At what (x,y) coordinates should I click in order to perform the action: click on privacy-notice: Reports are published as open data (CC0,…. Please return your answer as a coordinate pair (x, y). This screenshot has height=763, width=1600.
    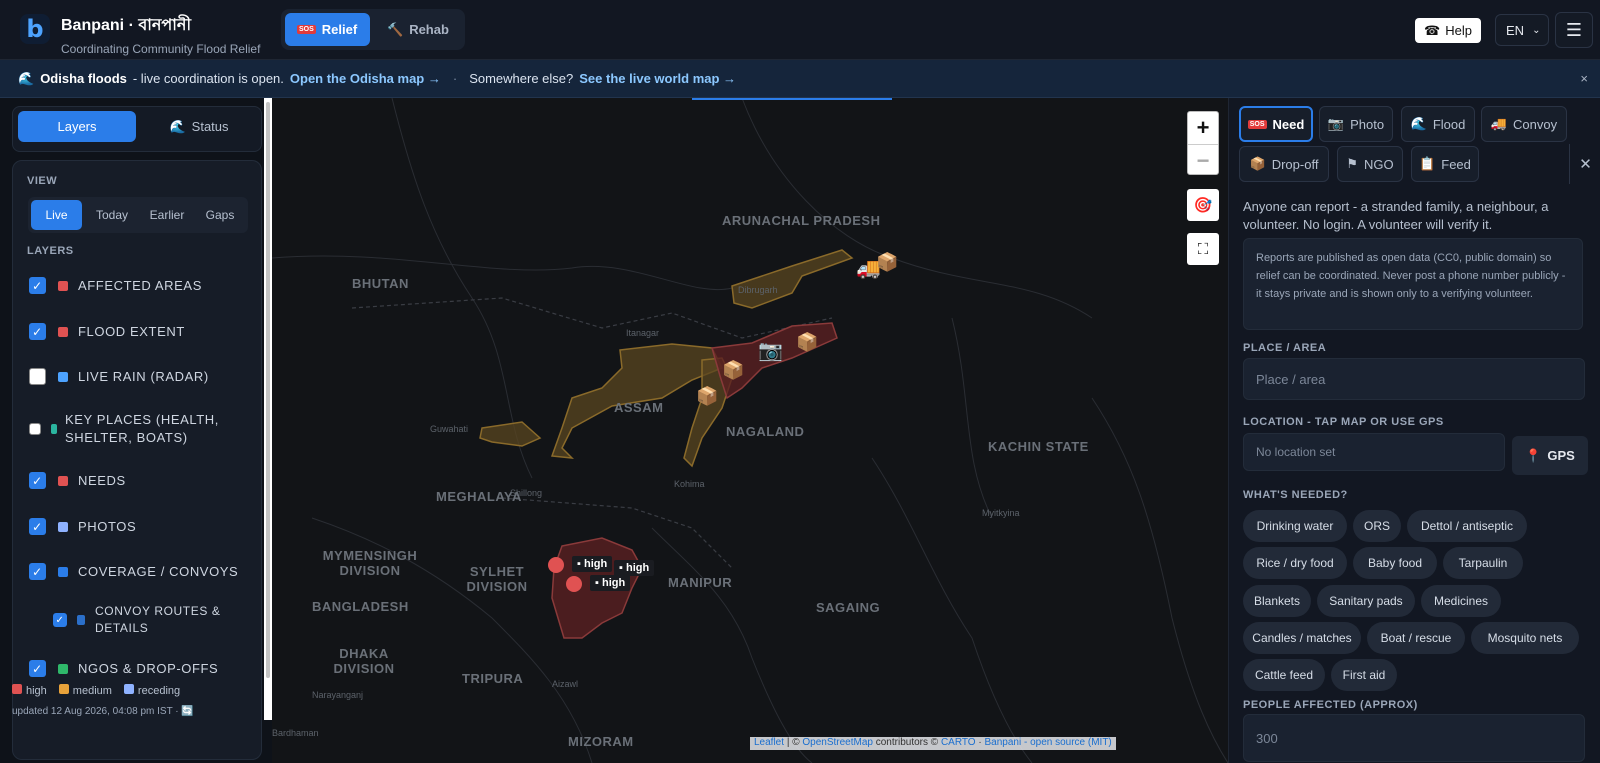
    Looking at the image, I should click on (1413, 284).